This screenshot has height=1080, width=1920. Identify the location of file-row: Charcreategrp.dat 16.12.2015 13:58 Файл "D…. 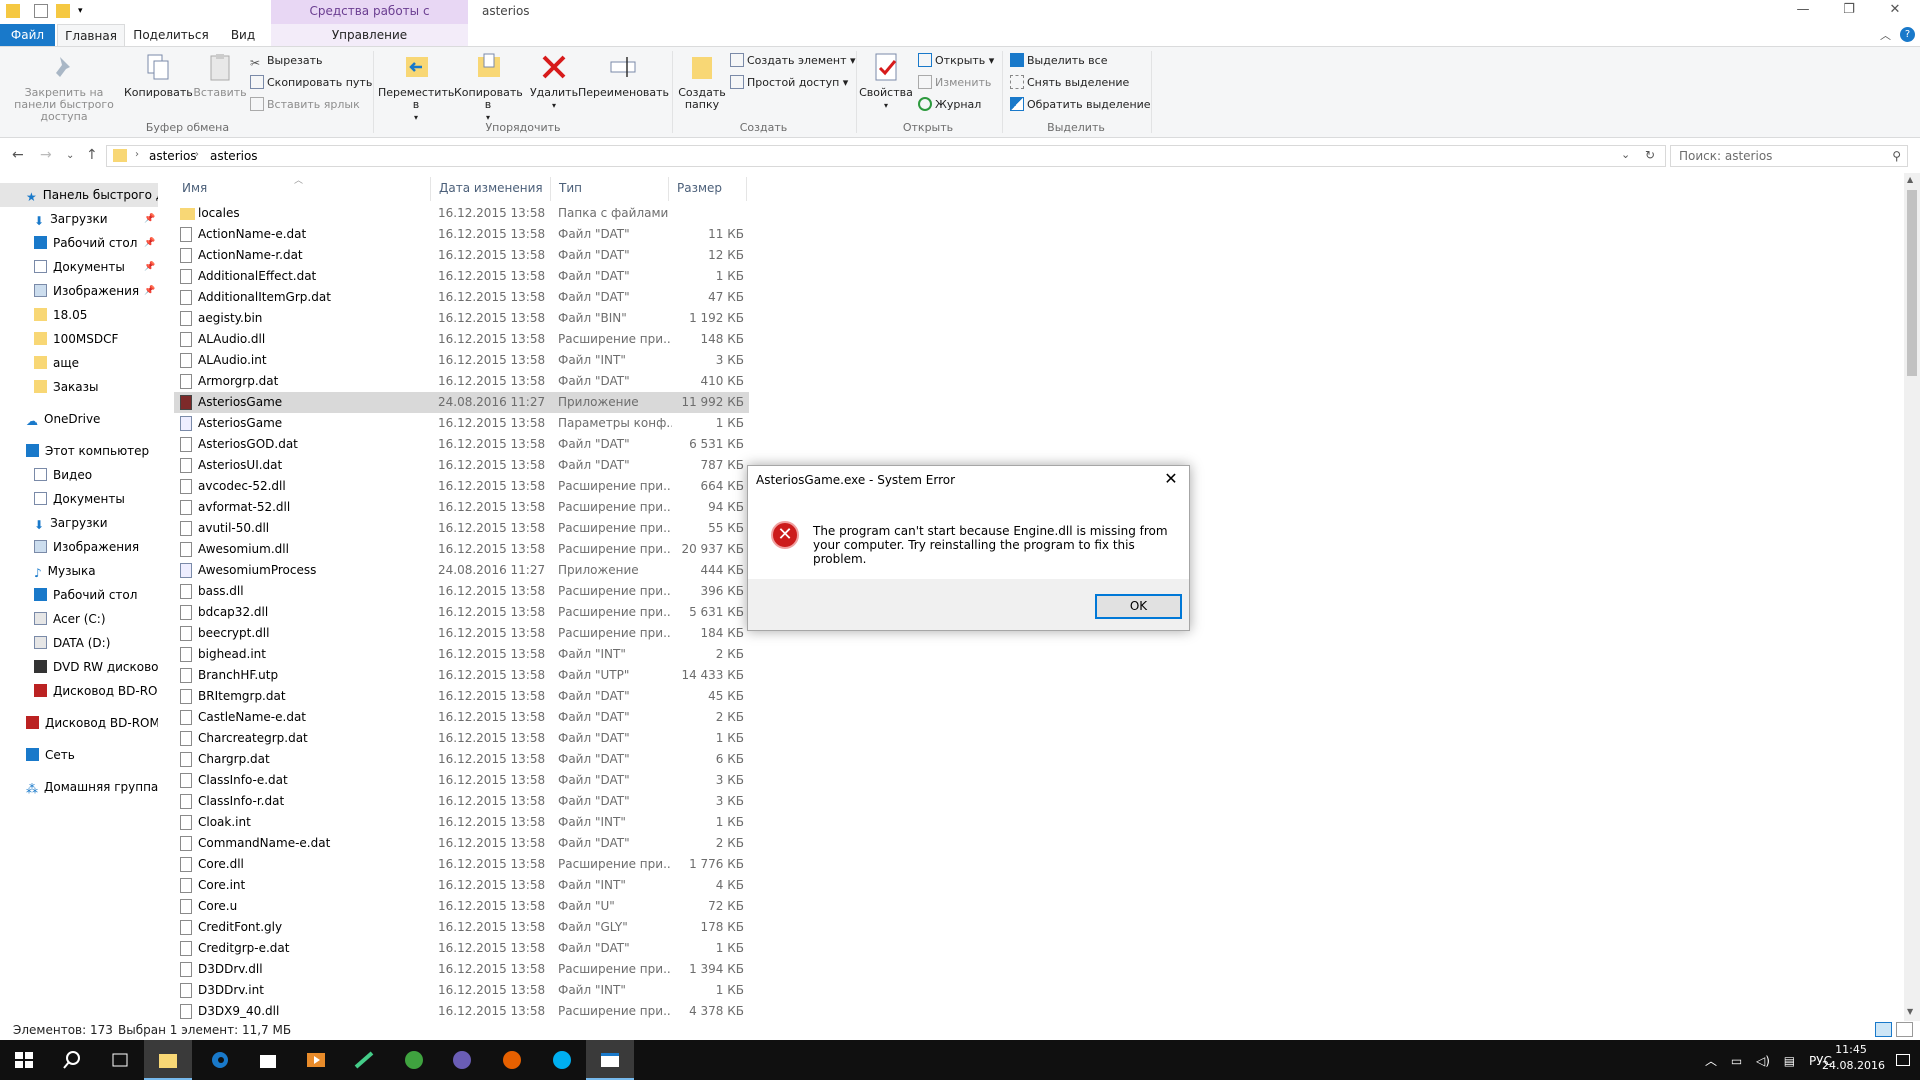
(461, 738).